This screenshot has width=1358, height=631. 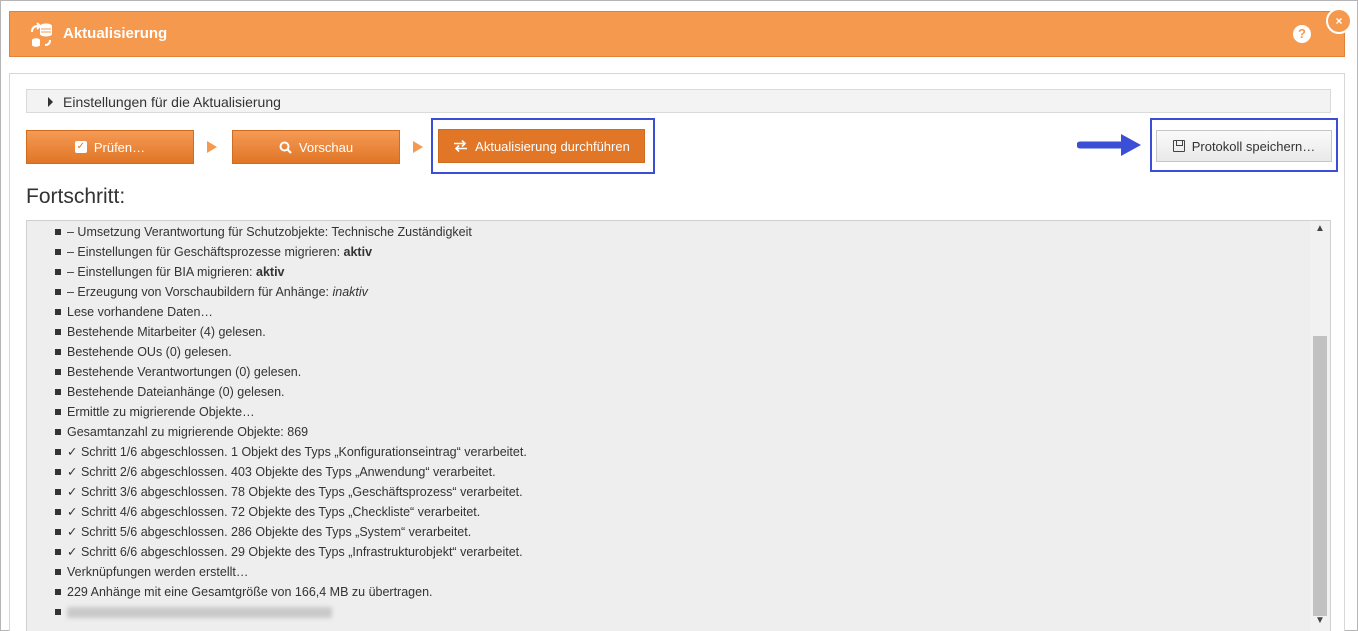 What do you see at coordinates (161, 272) in the screenshot?
I see `log-item-text: – Einstellungen für BIA migrieren:` at bounding box center [161, 272].